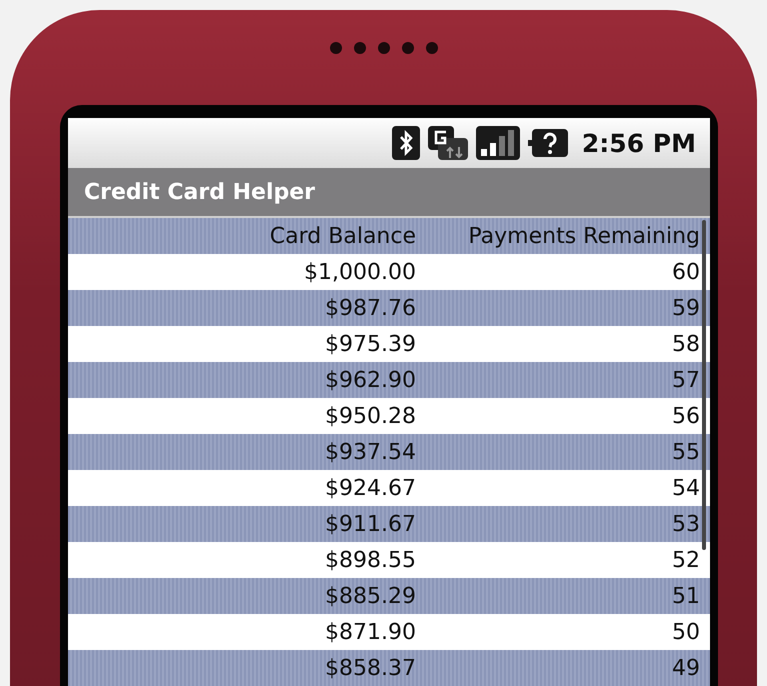 The height and width of the screenshot is (686, 767). Describe the element at coordinates (548, 143) in the screenshot. I see `unknown-battery-icon` at that location.